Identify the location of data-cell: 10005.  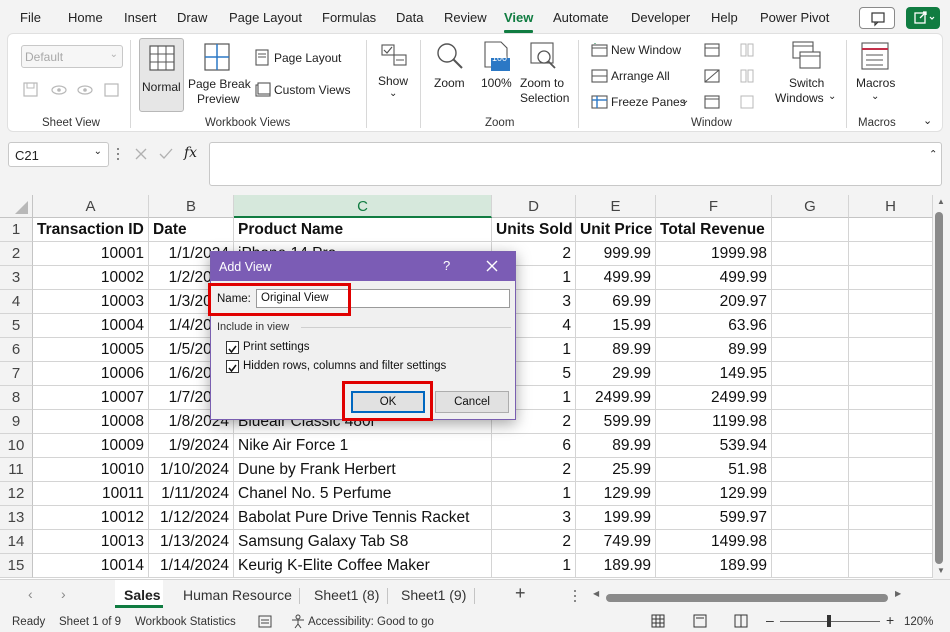
(91, 350).